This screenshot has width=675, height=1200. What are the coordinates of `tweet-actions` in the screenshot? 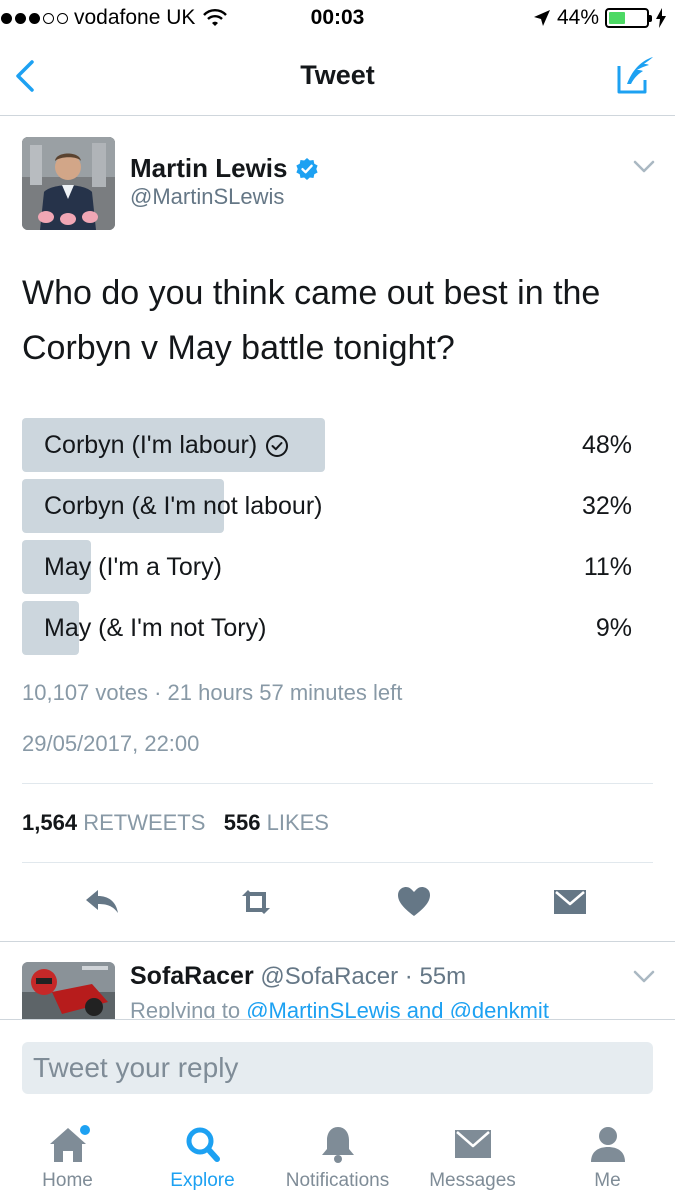 It's located at (337, 902).